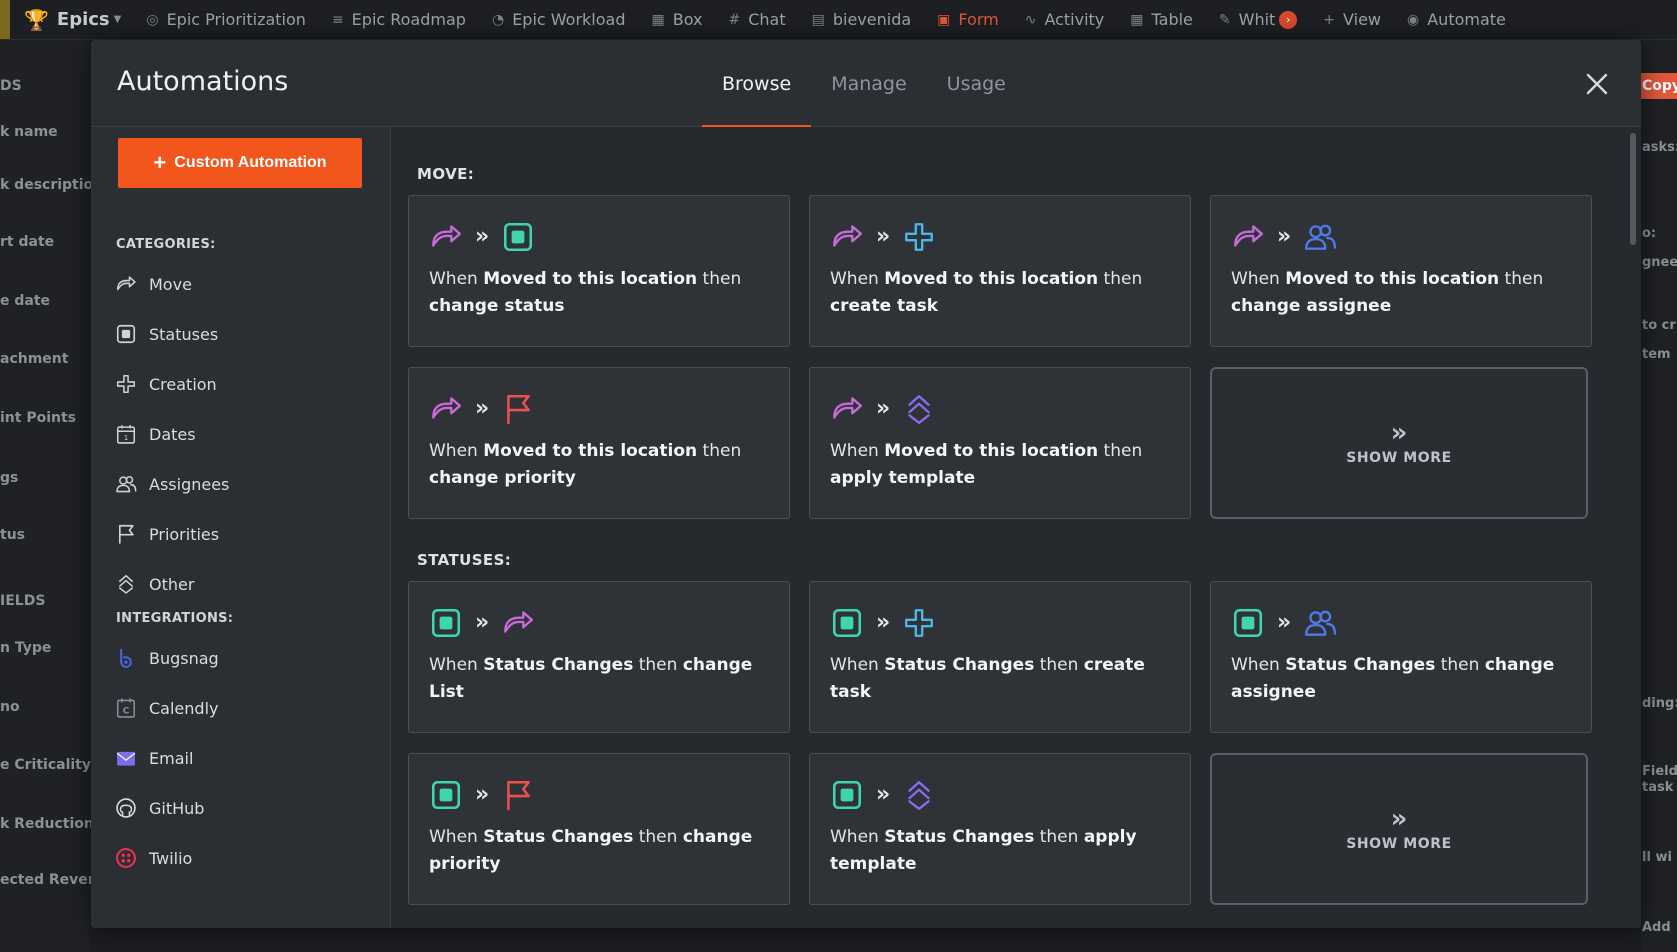 Image resolution: width=1677 pixels, height=952 pixels. Describe the element at coordinates (175, 618) in the screenshot. I see `integrations-heading: INTEGRATIONS:` at that location.